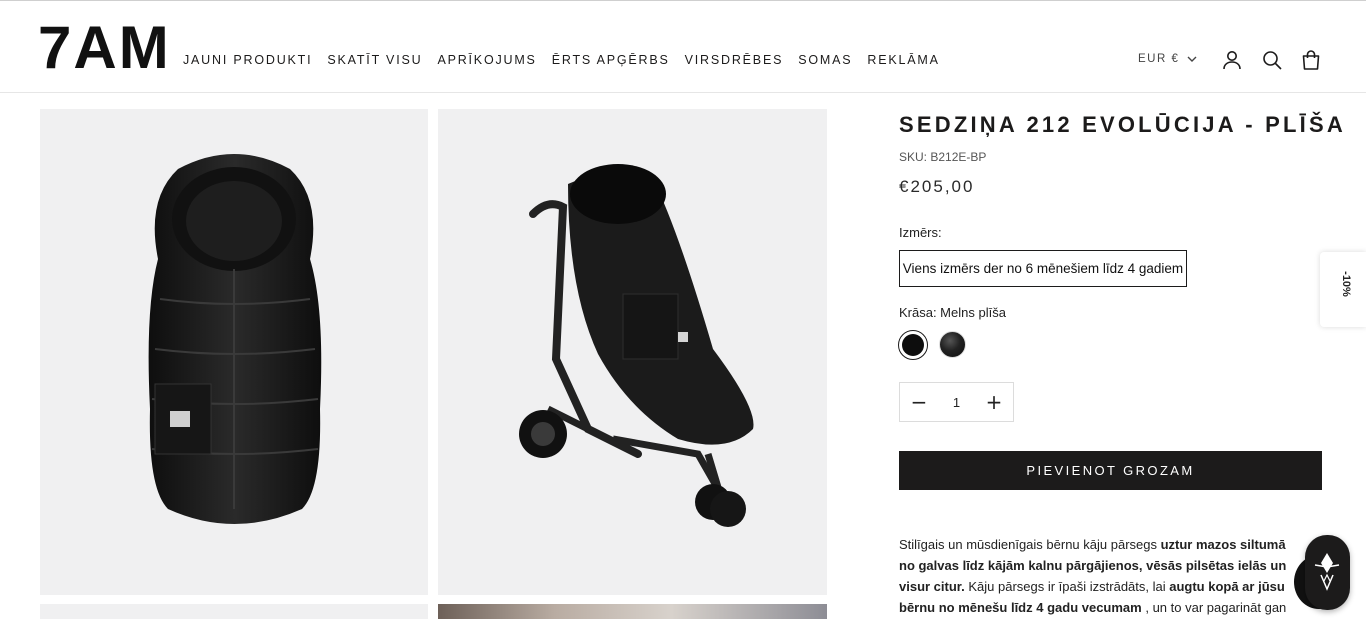 This screenshot has width=1366, height=619. I want to click on discount-label: -10%, so click(1345, 284).